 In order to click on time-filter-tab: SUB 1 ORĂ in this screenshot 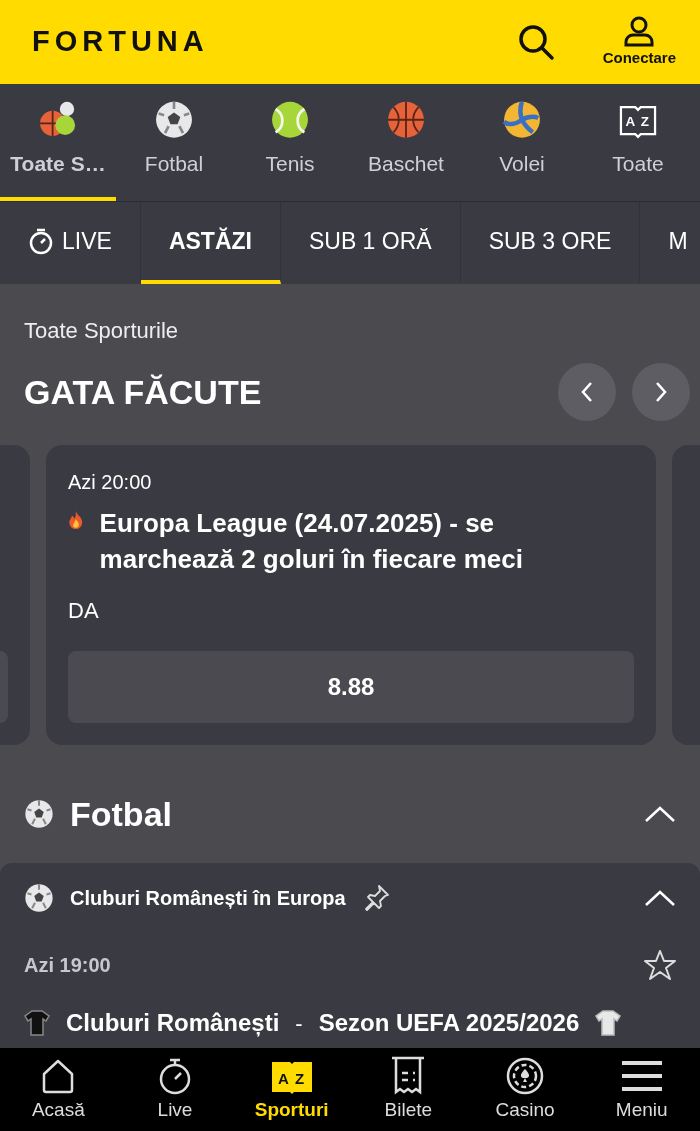, I will do `click(370, 243)`.